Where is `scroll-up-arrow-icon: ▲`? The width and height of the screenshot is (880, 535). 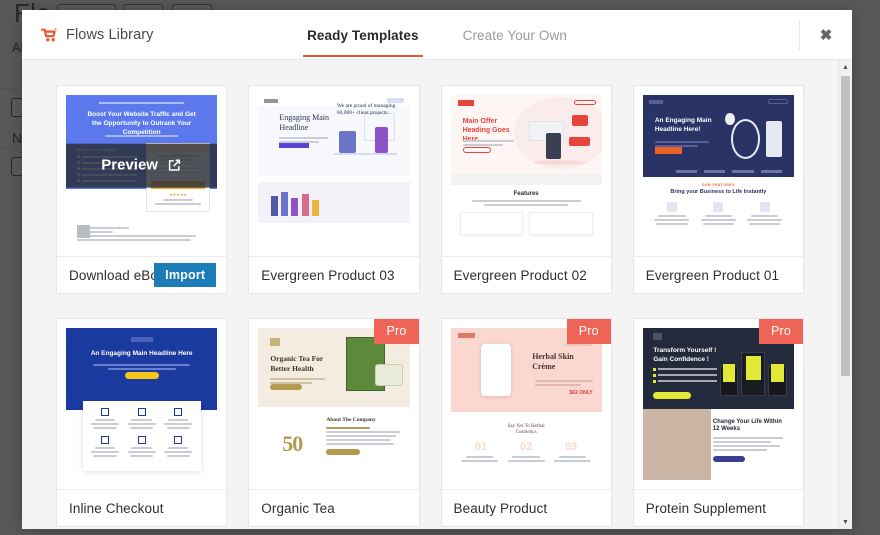 scroll-up-arrow-icon: ▲ is located at coordinates (845, 67).